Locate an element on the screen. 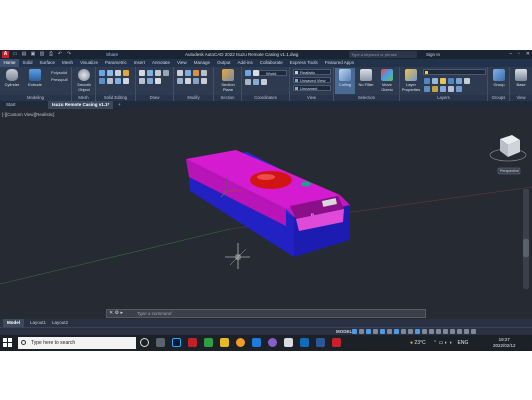  tab-output: Output is located at coordinates (224, 63).